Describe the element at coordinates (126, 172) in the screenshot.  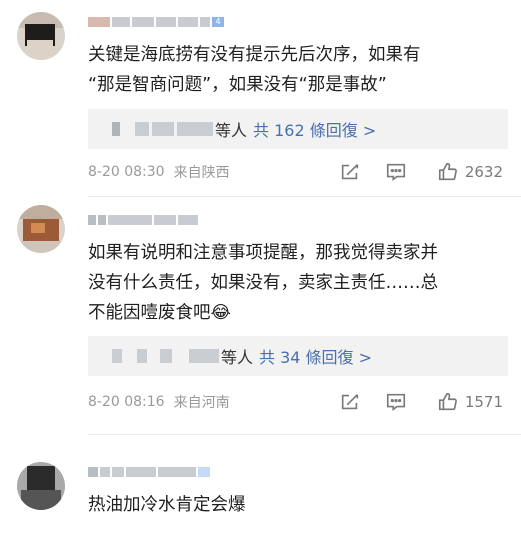
I see `comment-date: 8-20 08:30` at that location.